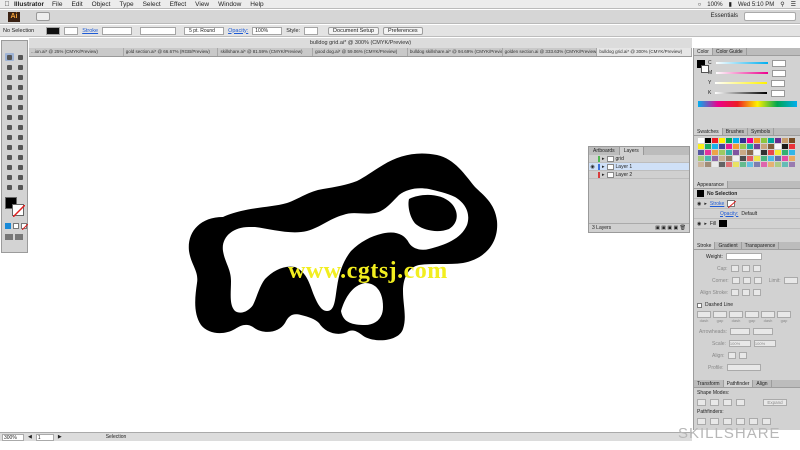  What do you see at coordinates (403, 30) in the screenshot?
I see `preferences-button: Preferences` at bounding box center [403, 30].